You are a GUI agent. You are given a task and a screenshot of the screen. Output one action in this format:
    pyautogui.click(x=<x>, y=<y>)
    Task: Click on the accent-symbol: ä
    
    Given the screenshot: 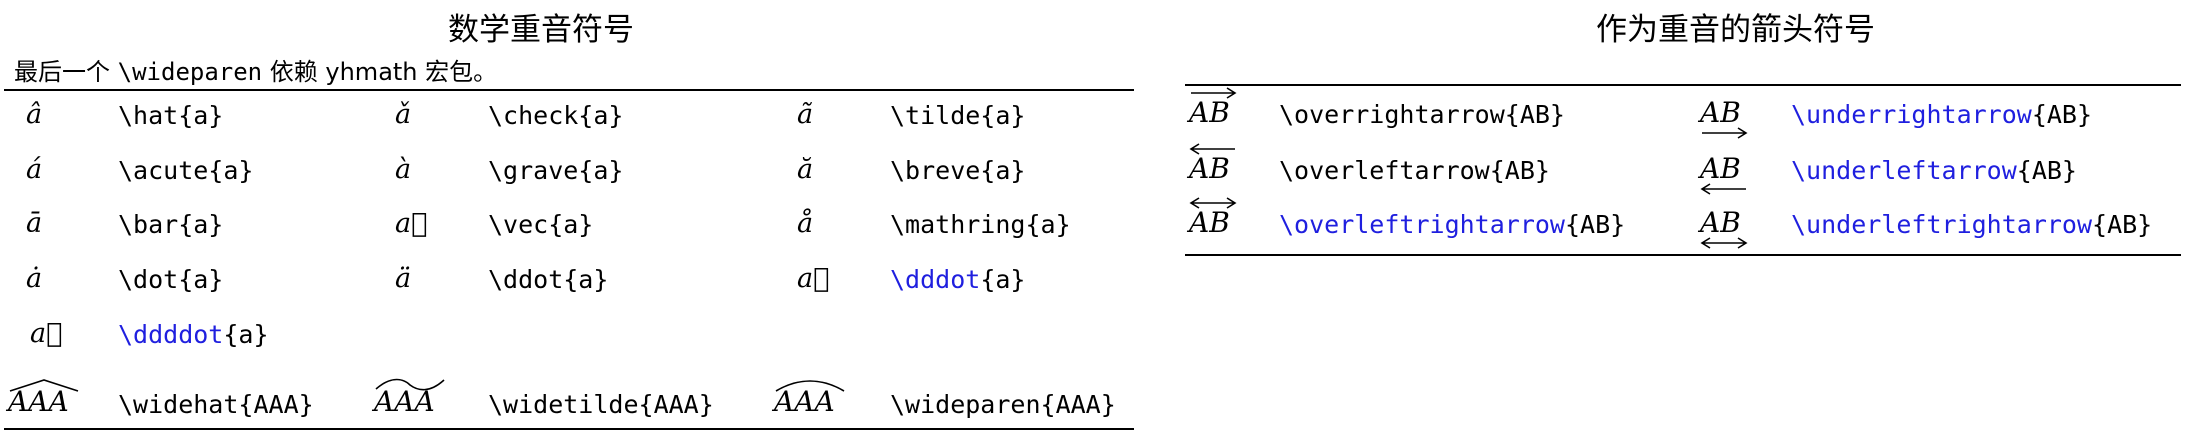 What is the action you would take?
    pyautogui.click(x=403, y=278)
    